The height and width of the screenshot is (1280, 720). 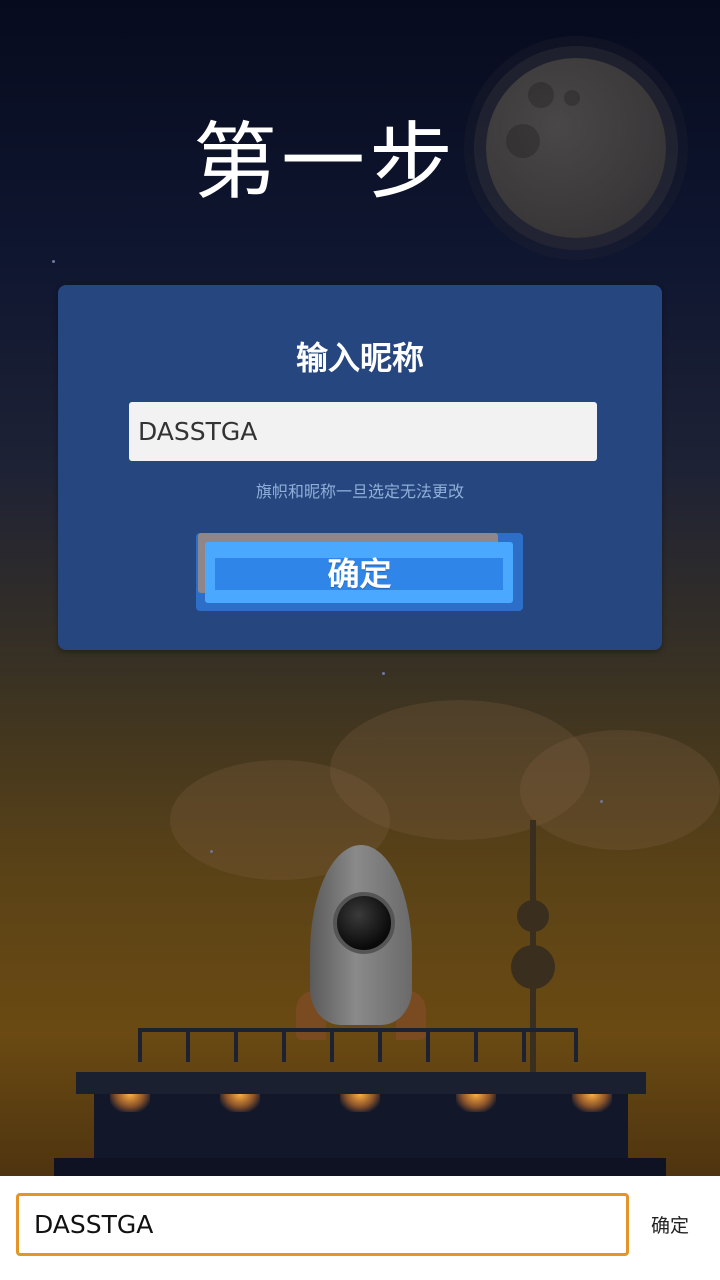 I want to click on launch-platform-rail, so click(x=358, y=1045).